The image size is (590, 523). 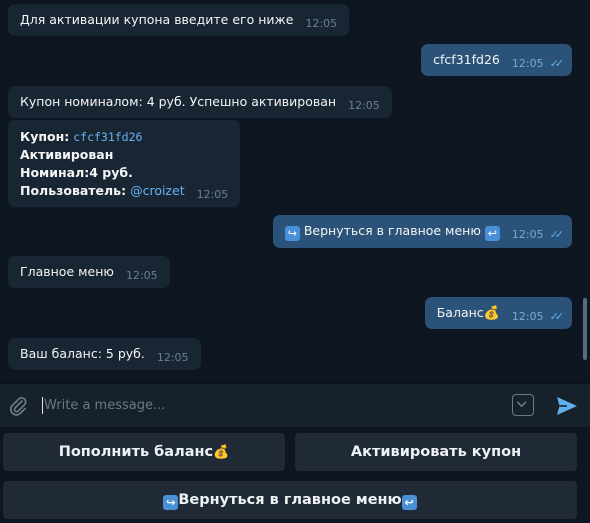 What do you see at coordinates (18, 406) in the screenshot?
I see `paperclip-icon` at bounding box center [18, 406].